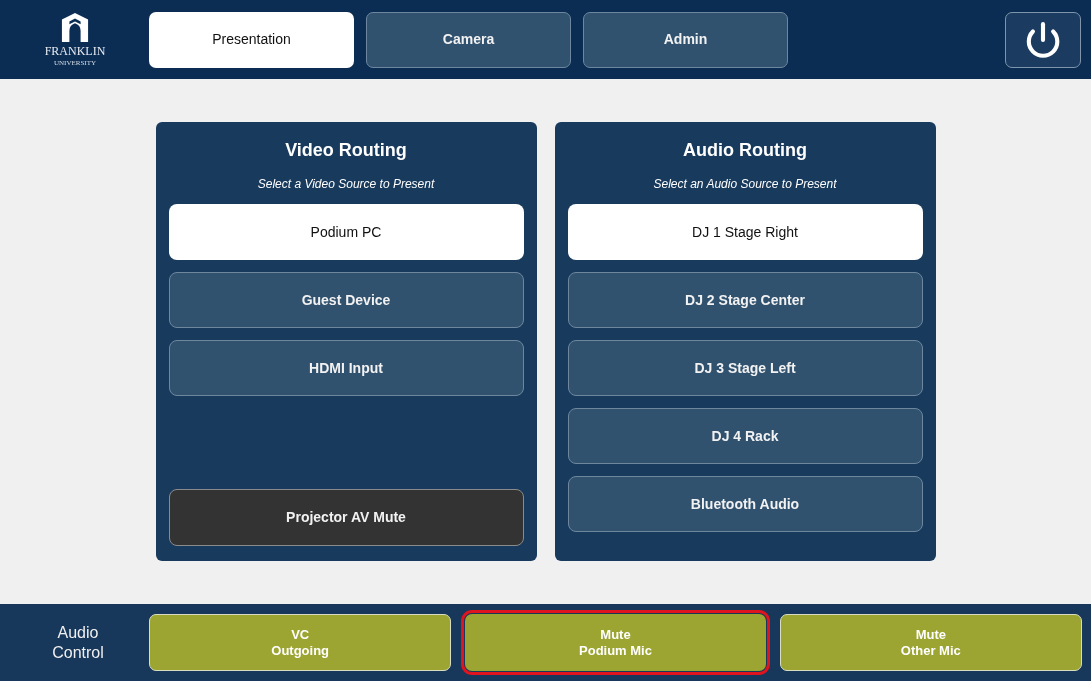 This screenshot has width=1091, height=681. I want to click on panel-subtitle: Select a Video Source to Present, so click(346, 184).